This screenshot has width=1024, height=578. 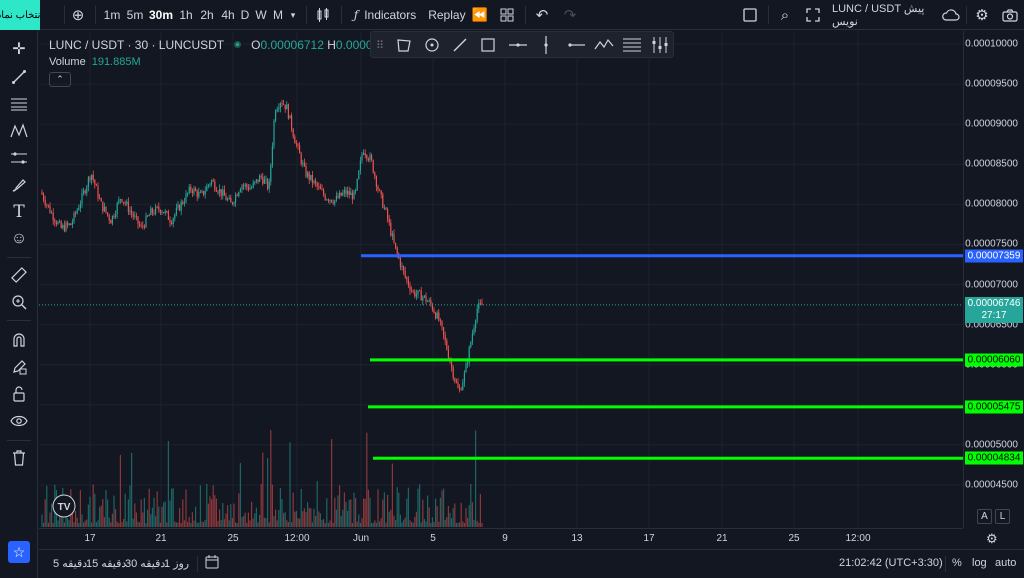 I want to click on replay-button: Replay ⏪, so click(x=458, y=15).